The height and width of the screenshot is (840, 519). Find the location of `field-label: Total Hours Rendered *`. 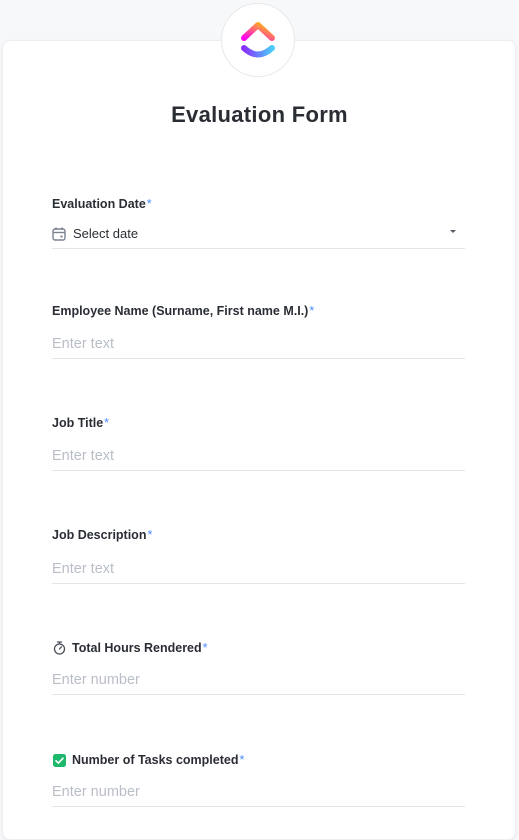

field-label: Total Hours Rendered * is located at coordinates (258, 648).